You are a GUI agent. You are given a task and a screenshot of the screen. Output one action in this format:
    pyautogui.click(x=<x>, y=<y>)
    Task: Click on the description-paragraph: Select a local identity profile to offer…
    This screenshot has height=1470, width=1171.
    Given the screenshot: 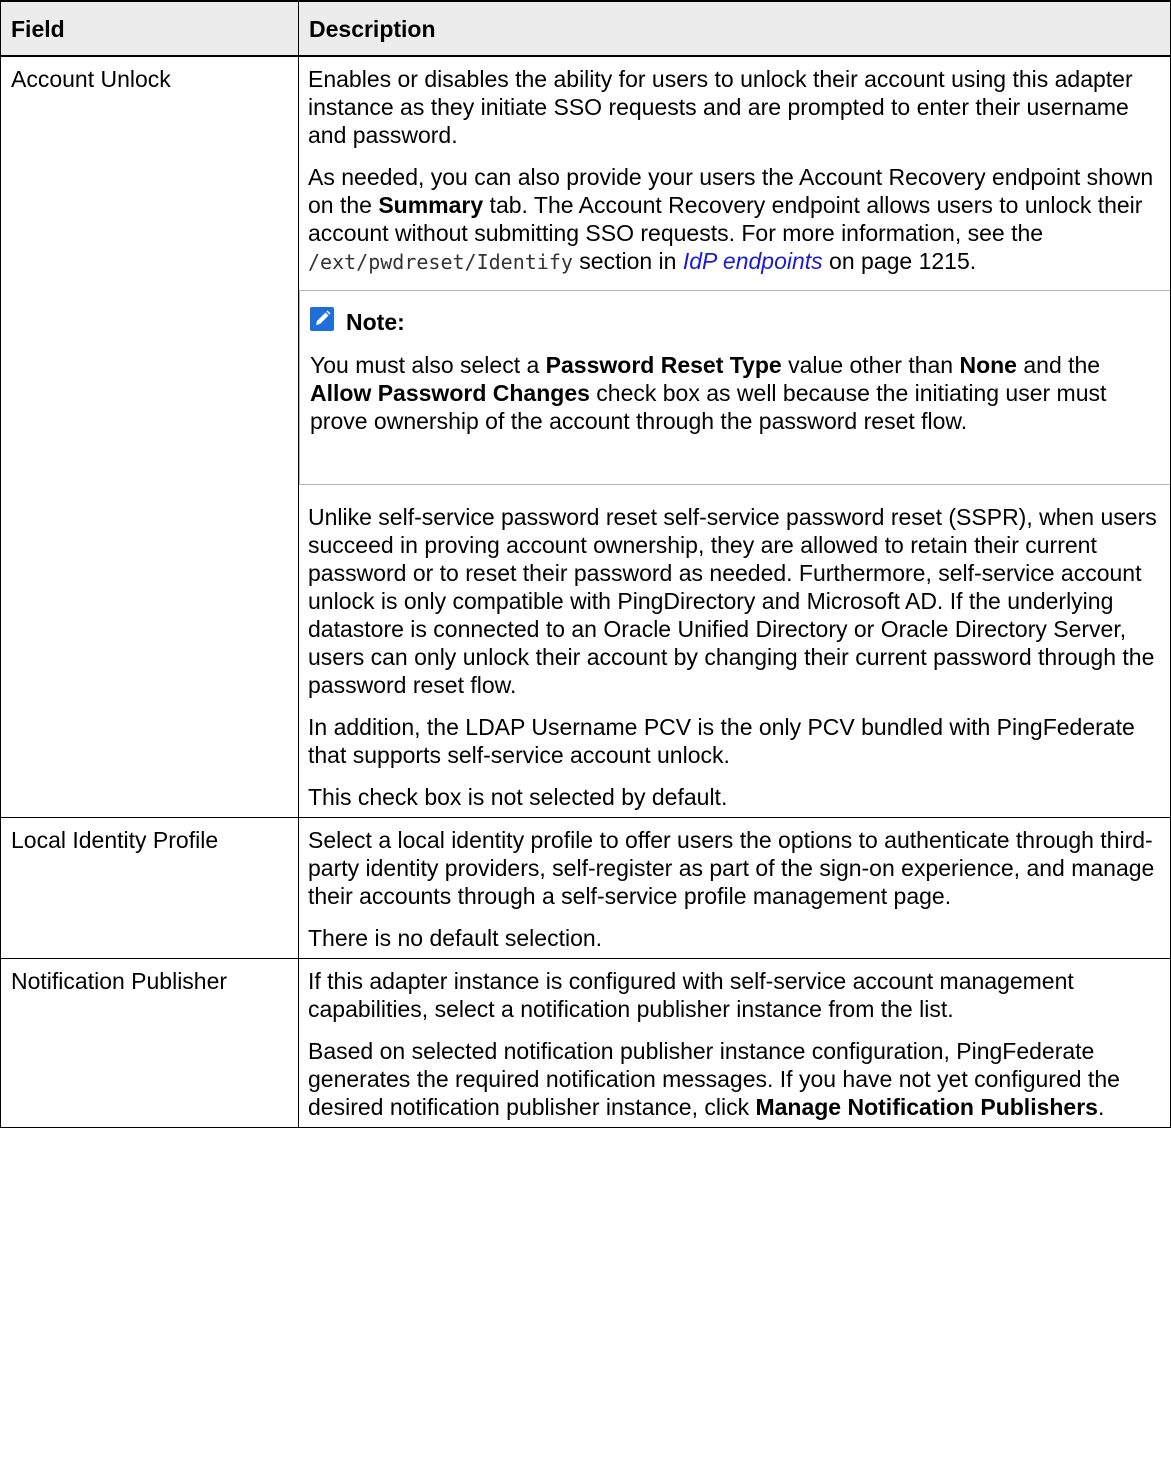 What is the action you would take?
    pyautogui.click(x=731, y=868)
    